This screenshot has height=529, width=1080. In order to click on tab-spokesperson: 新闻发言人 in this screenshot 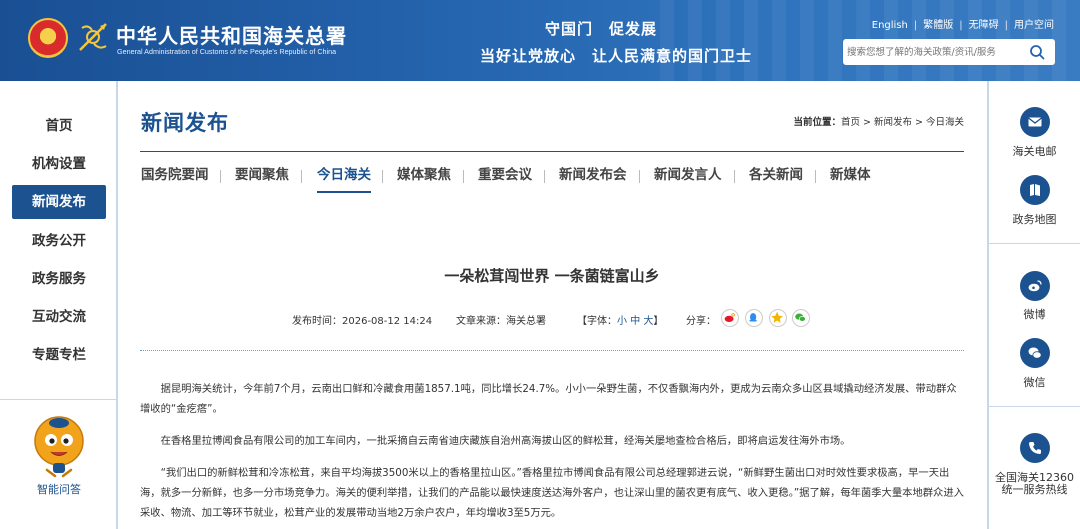, I will do `click(688, 178)`.